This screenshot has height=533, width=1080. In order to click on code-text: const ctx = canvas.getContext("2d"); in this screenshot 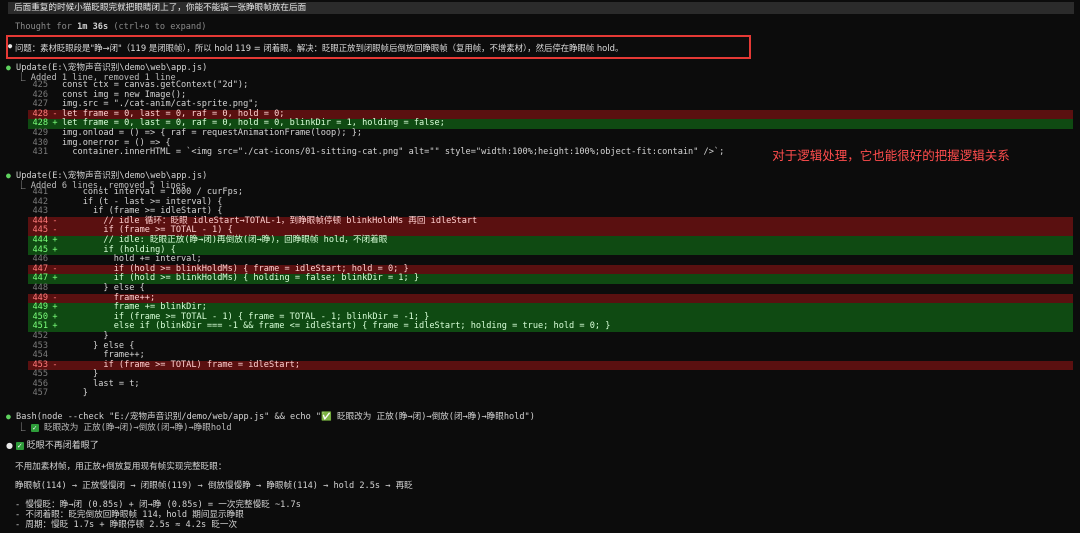, I will do `click(155, 85)`.